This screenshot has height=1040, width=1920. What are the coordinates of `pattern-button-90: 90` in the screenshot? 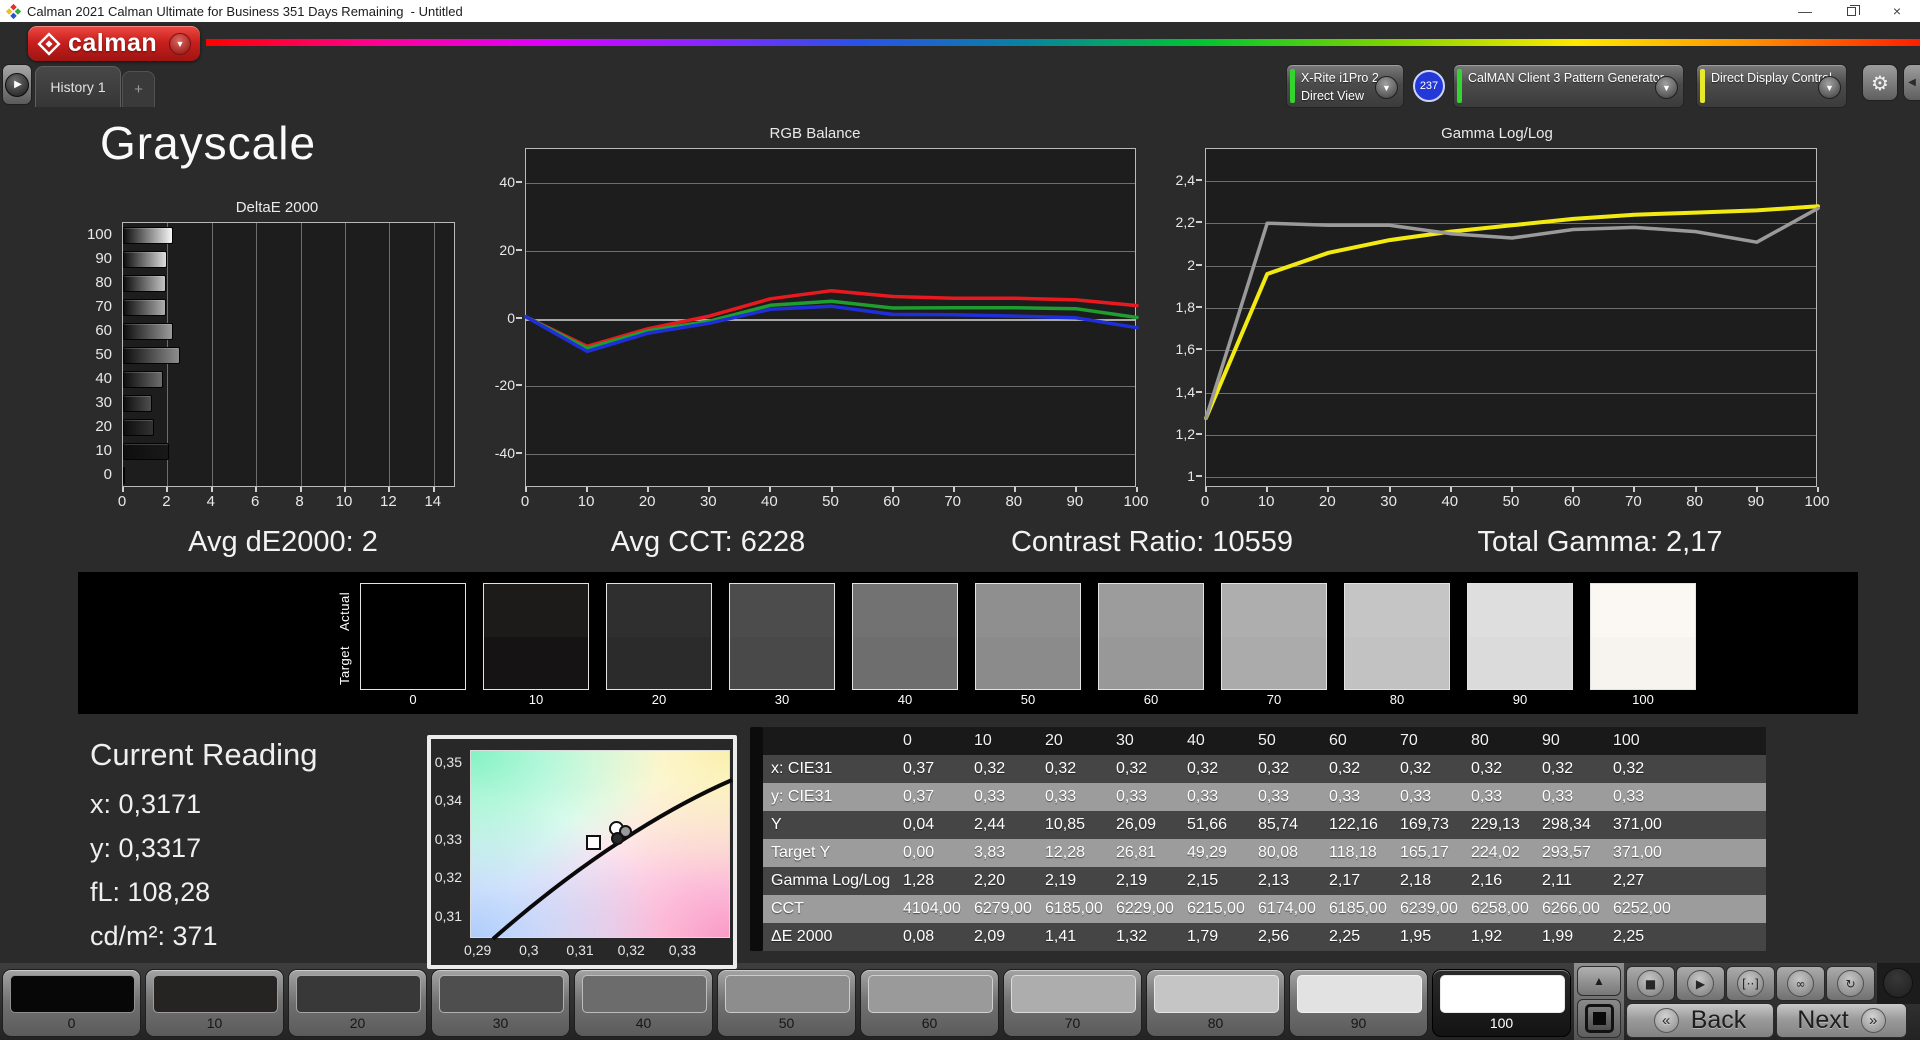 It's located at (1358, 1003).